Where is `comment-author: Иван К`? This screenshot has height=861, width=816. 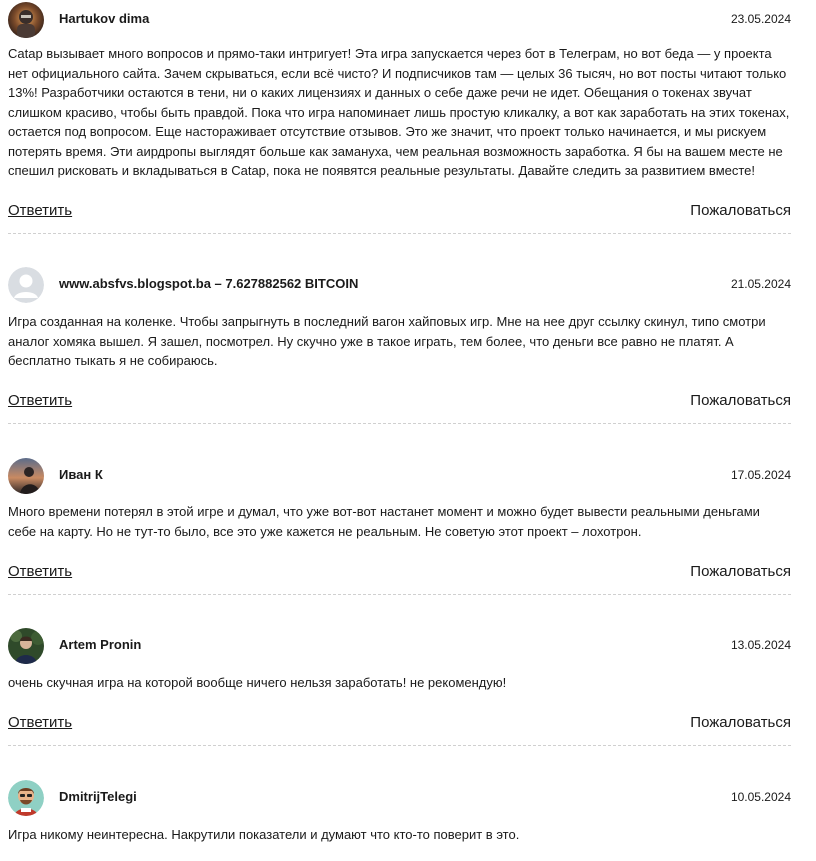
comment-author: Иван К is located at coordinates (81, 474).